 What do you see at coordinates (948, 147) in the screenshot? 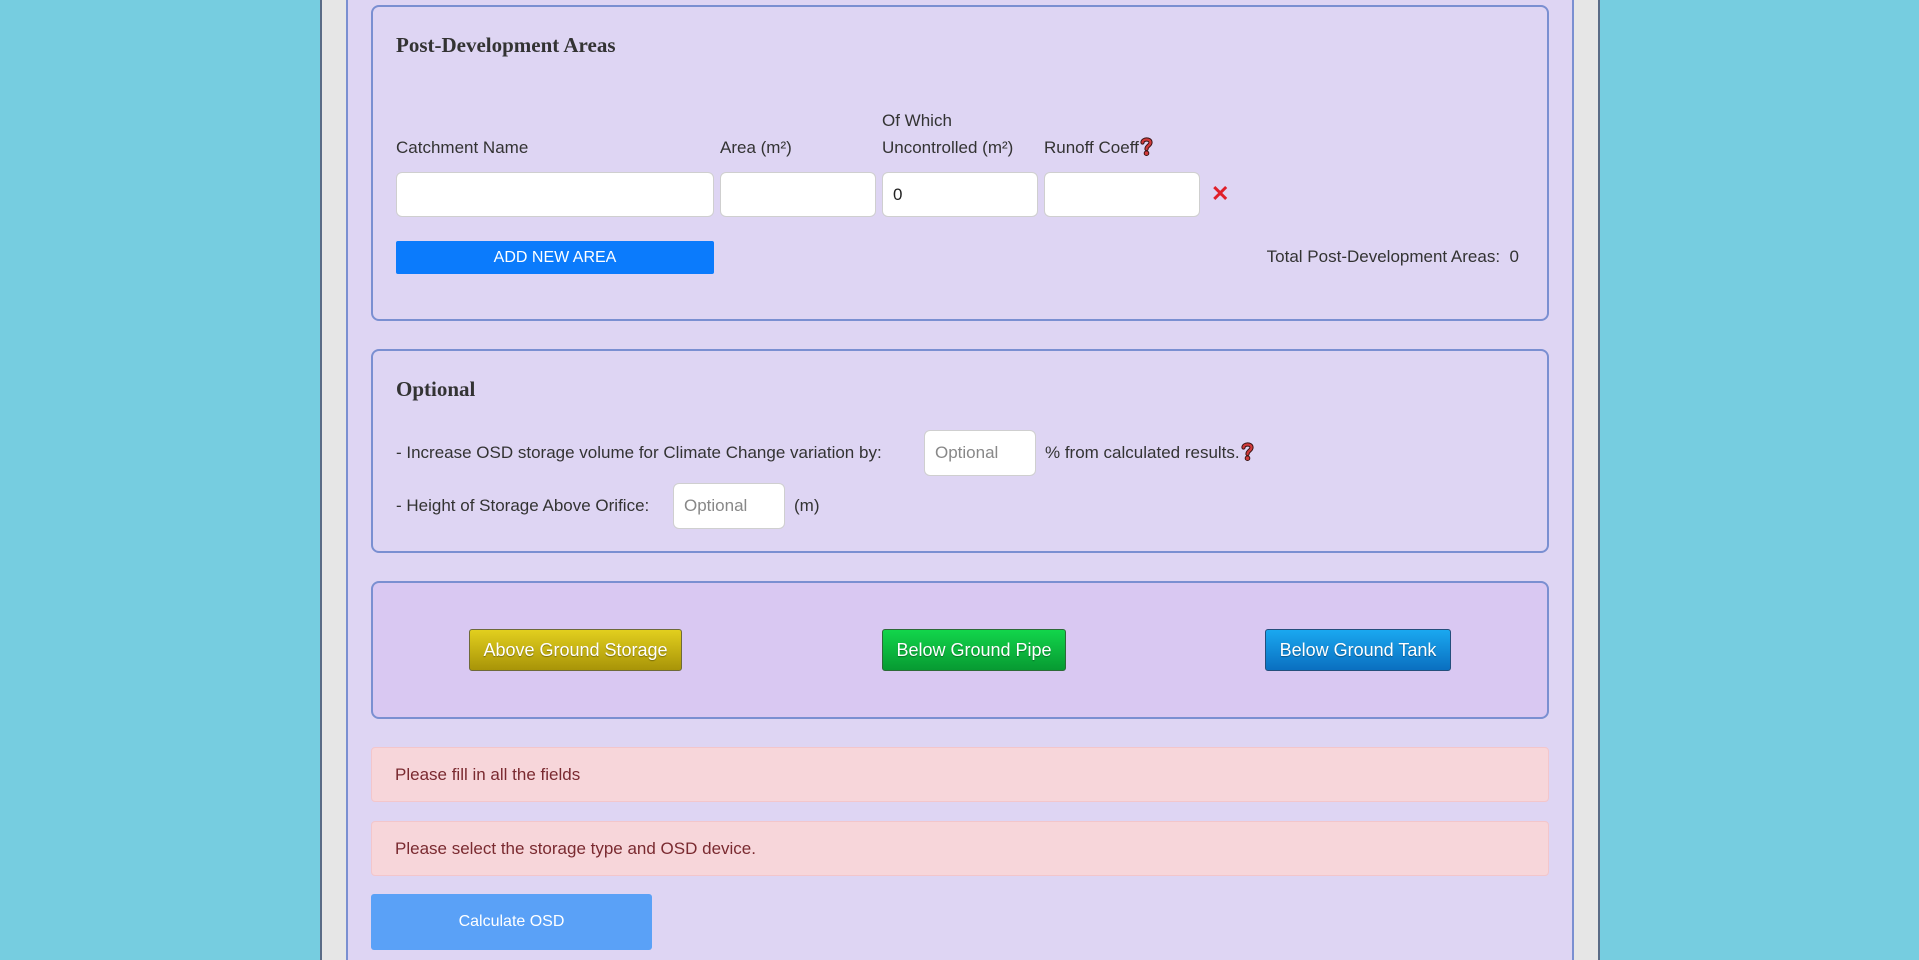
I see `col-header-uncontrolled-line2: Uncontrolled (m²)` at bounding box center [948, 147].